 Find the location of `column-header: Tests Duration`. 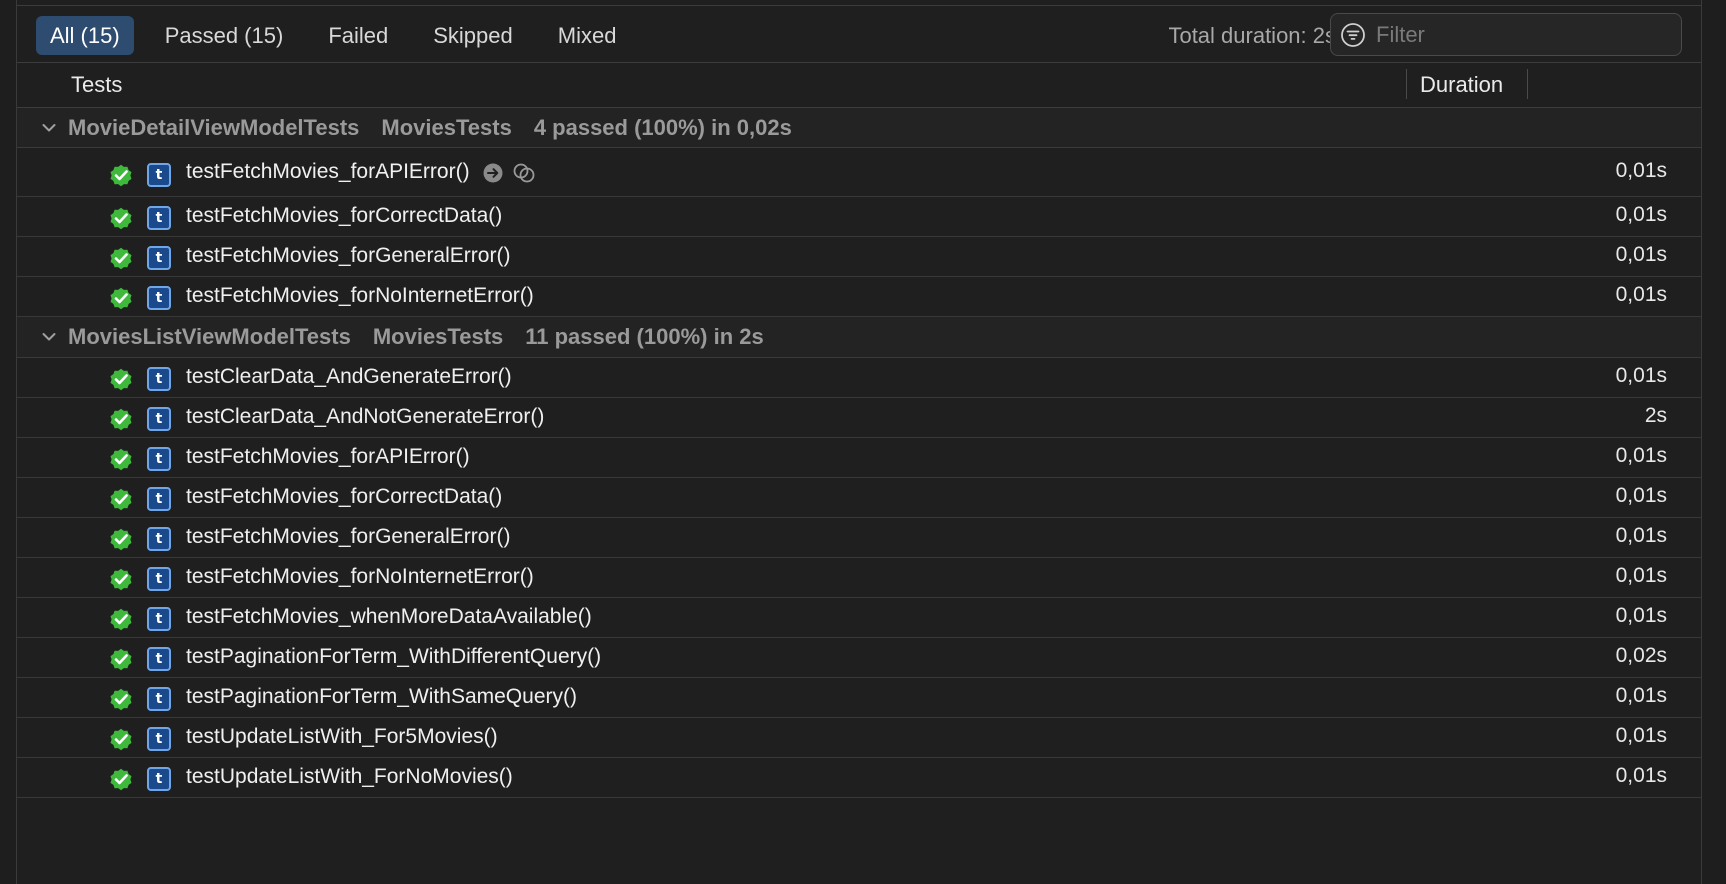

column-header: Tests Duration is located at coordinates (859, 85).